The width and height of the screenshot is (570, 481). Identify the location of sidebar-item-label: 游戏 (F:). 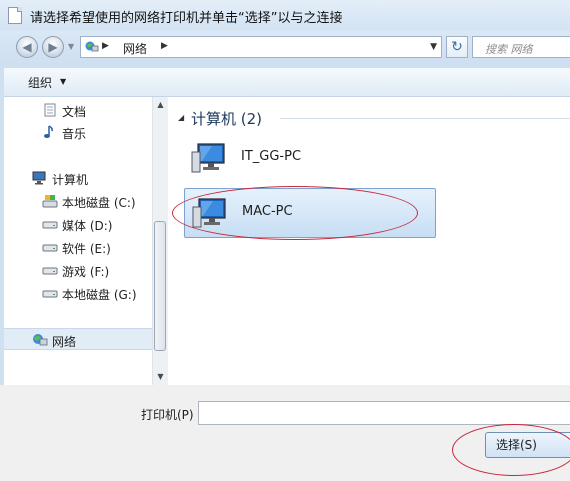
(86, 272).